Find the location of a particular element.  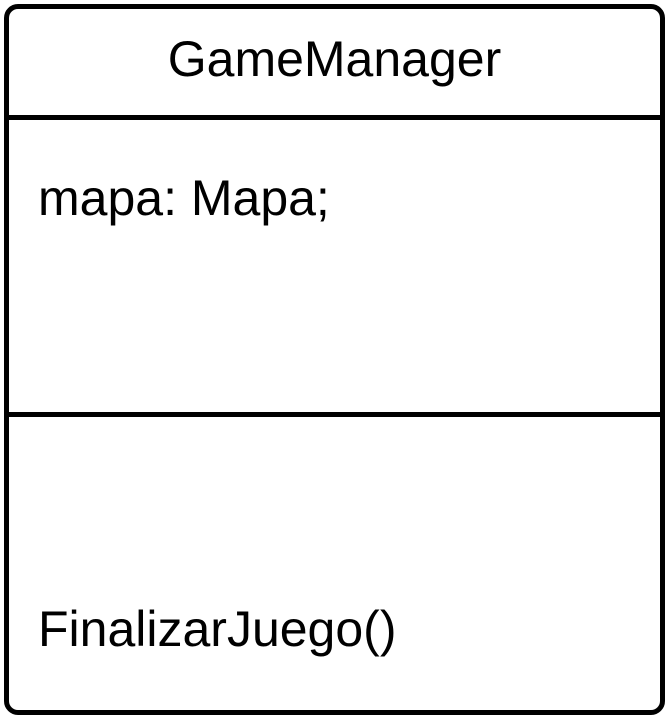

attribute-item: mapa: Mapa; is located at coordinates (184, 198).